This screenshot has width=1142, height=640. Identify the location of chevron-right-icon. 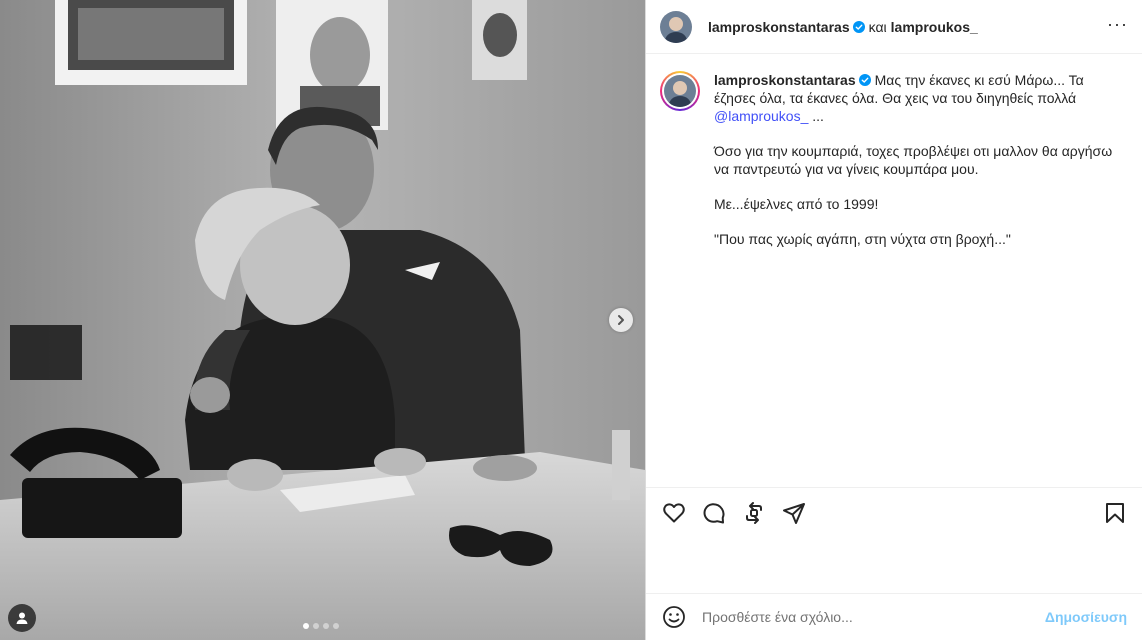
(621, 320).